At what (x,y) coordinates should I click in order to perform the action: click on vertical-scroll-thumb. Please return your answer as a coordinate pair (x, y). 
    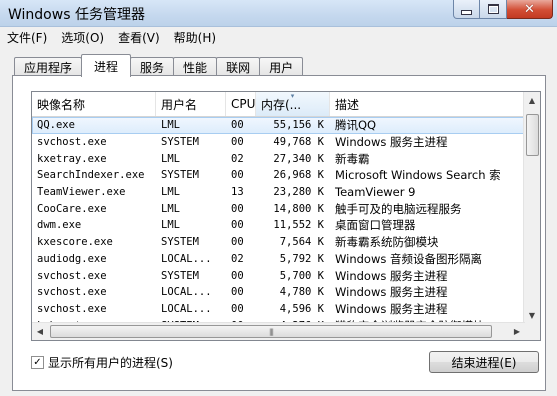
    Looking at the image, I should click on (532, 135).